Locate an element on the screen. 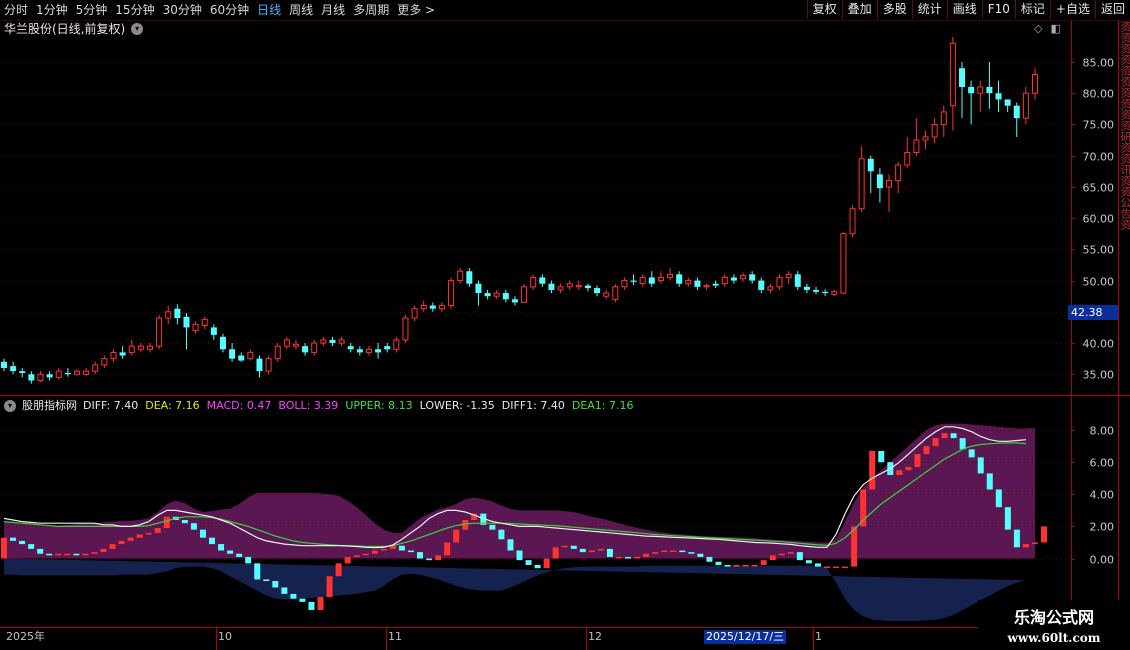 The height and width of the screenshot is (650, 1130). y-tick-label: 80.00 is located at coordinates (1099, 94).